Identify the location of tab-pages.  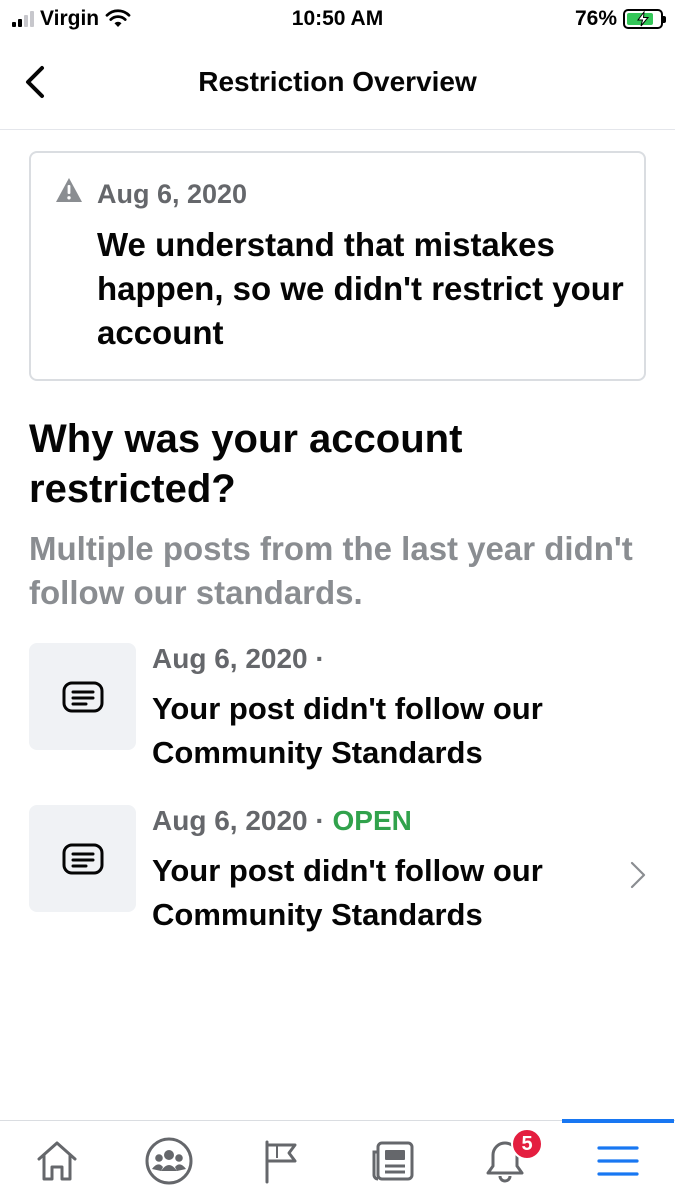
(281, 1160).